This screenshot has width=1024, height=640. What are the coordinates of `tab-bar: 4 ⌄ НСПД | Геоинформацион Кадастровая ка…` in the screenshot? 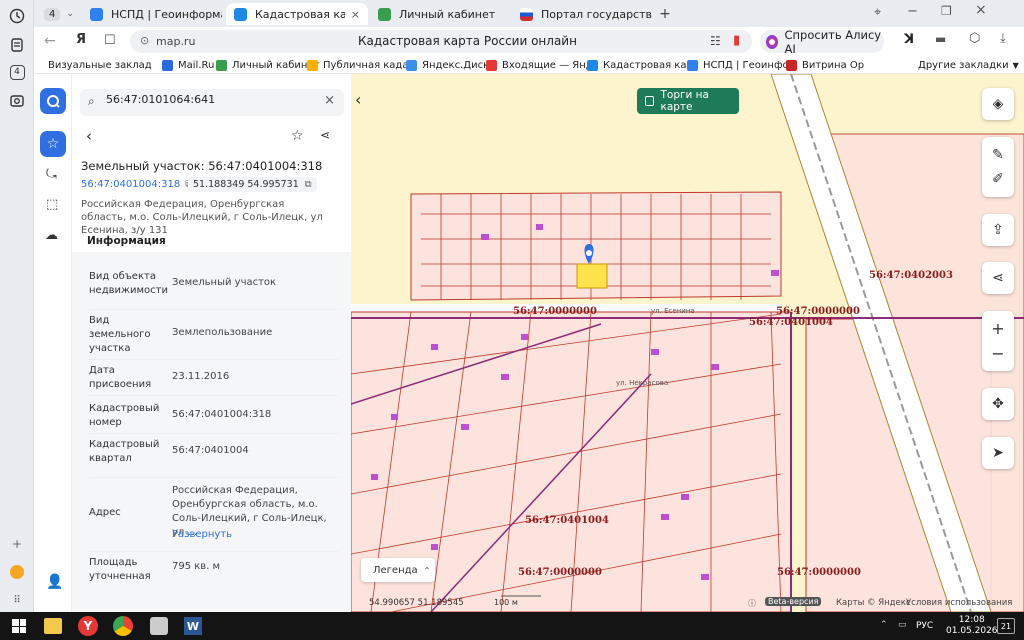 It's located at (529, 13).